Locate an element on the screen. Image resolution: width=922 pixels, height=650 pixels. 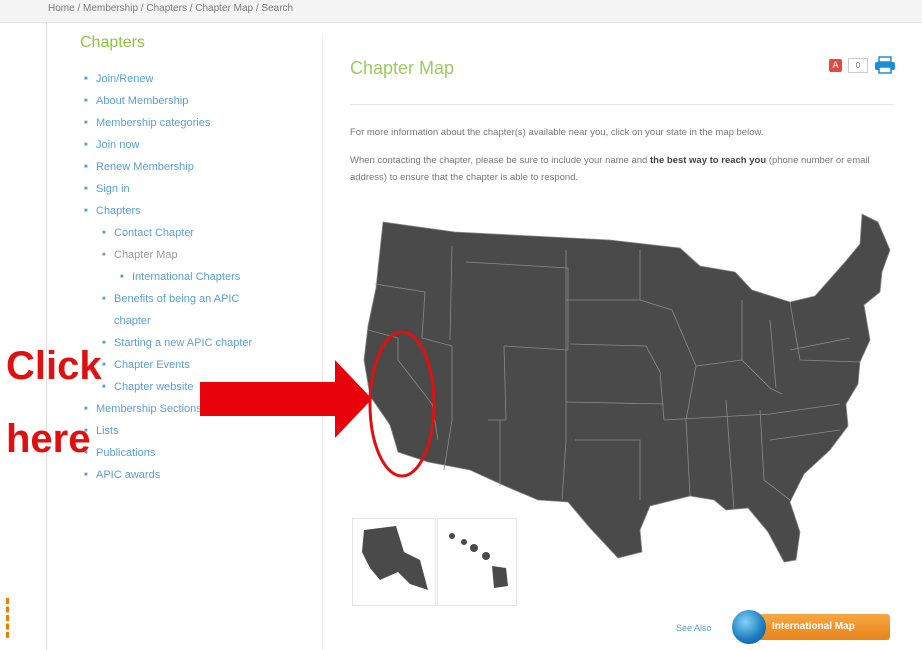
see-also-label: See Also is located at coordinates (694, 628).